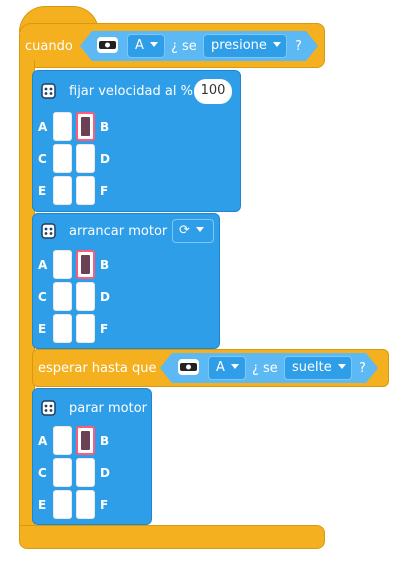  What do you see at coordinates (265, 368) in the screenshot?
I see `wait-se-label: ¿ se` at bounding box center [265, 368].